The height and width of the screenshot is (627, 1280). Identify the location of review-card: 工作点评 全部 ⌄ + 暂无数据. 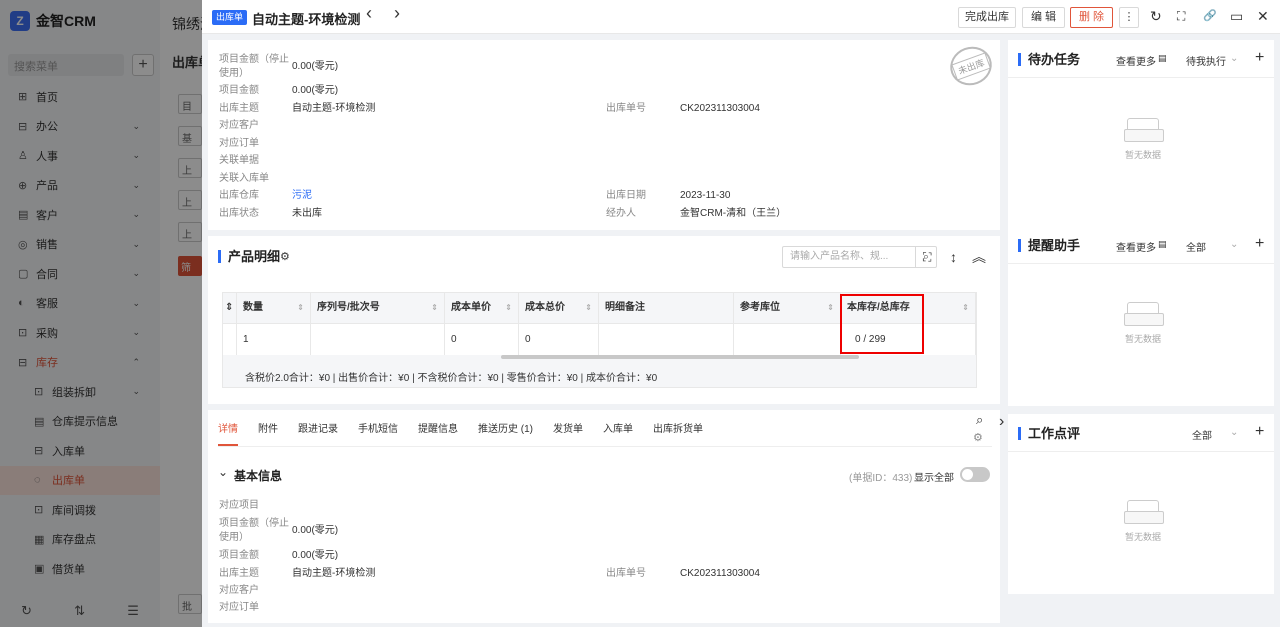
(1141, 504).